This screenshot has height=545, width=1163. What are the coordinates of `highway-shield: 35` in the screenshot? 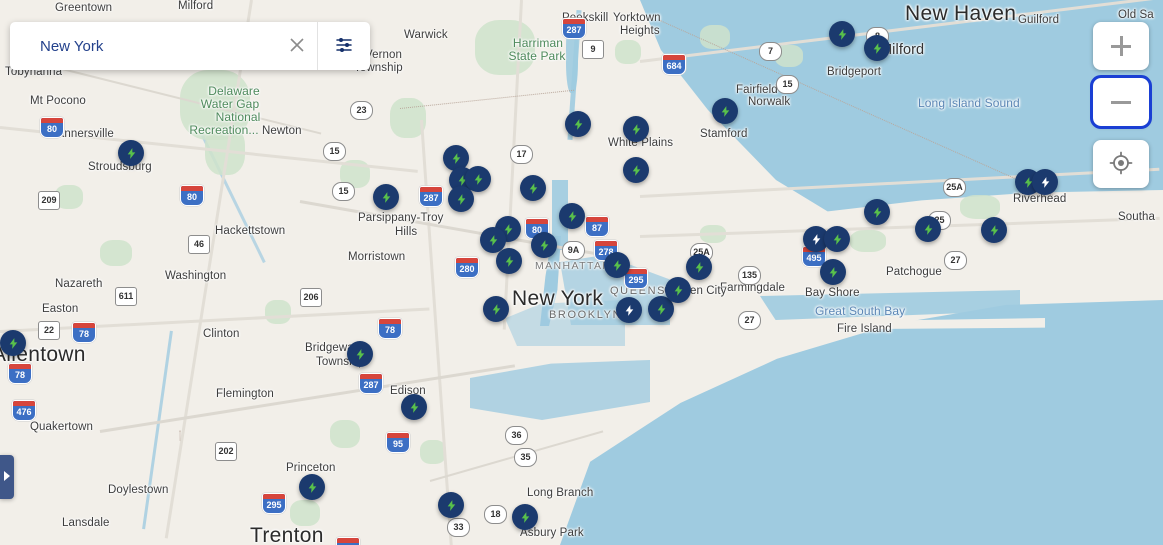 It's located at (525, 457).